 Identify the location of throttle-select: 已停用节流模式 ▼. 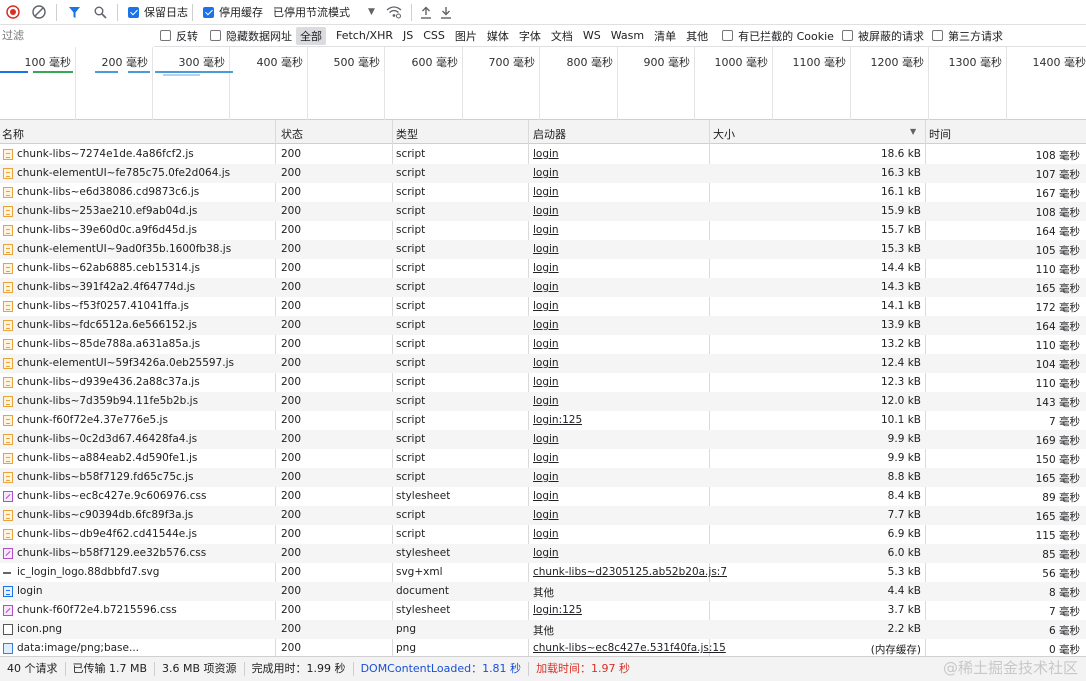
(324, 12).